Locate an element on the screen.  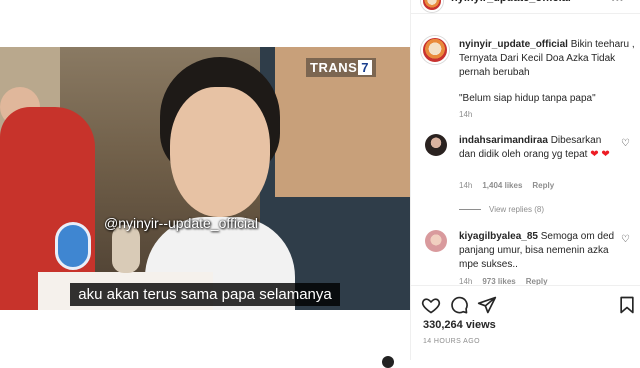
channel-logo: TRANS 7 is located at coordinates (341, 67).